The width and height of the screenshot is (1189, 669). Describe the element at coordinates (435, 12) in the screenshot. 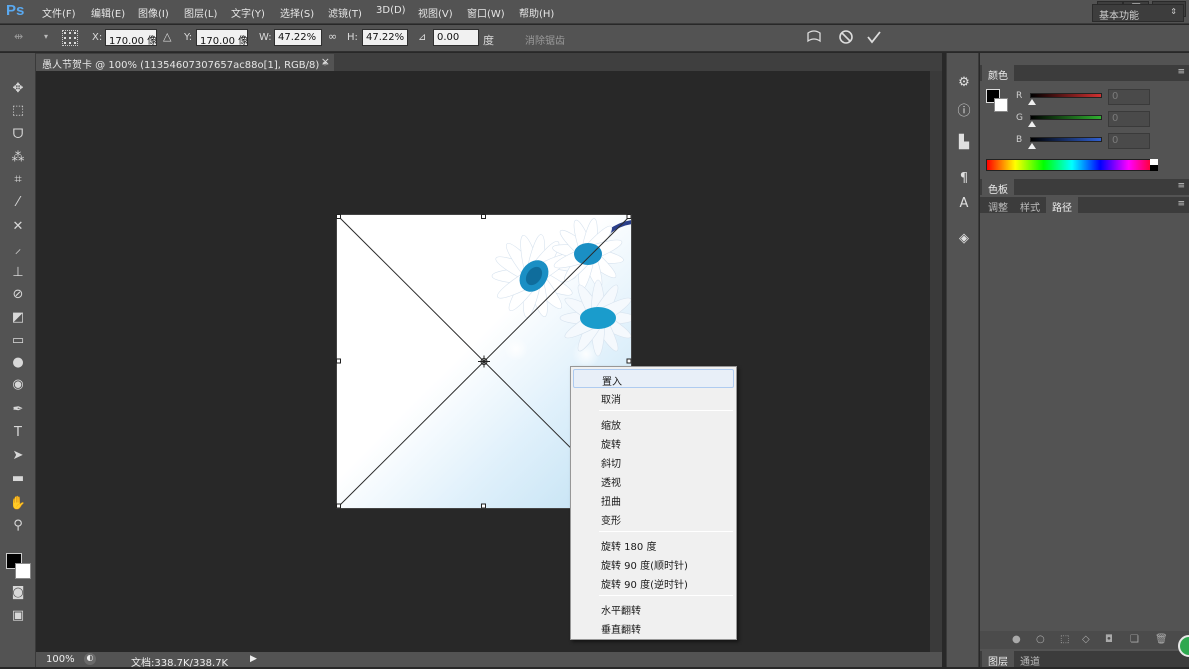

I see `menu-view: 视图(V)` at that location.